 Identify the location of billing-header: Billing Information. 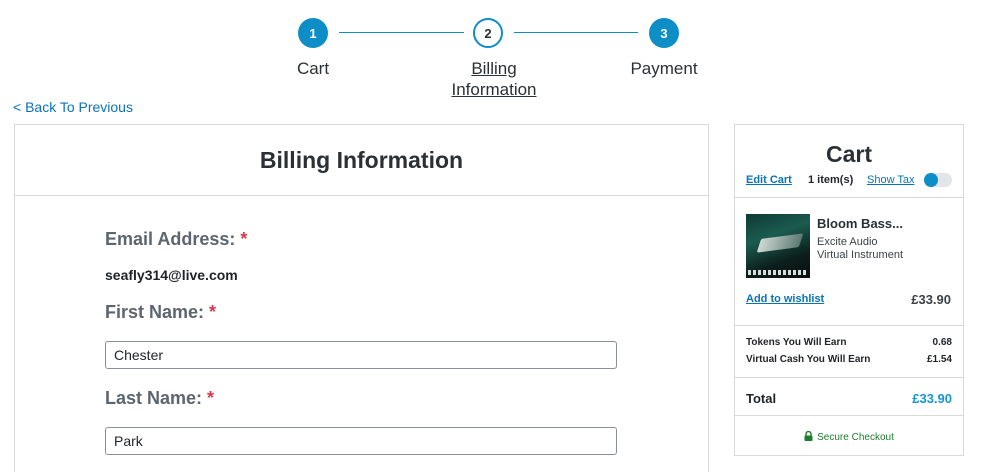
(361, 160).